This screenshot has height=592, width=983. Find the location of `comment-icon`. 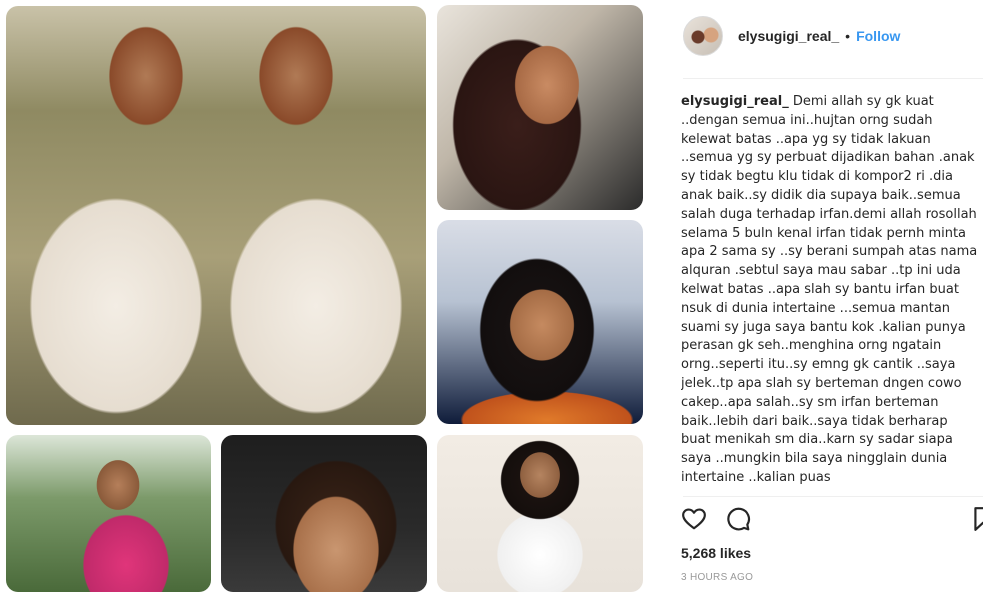

comment-icon is located at coordinates (739, 520).